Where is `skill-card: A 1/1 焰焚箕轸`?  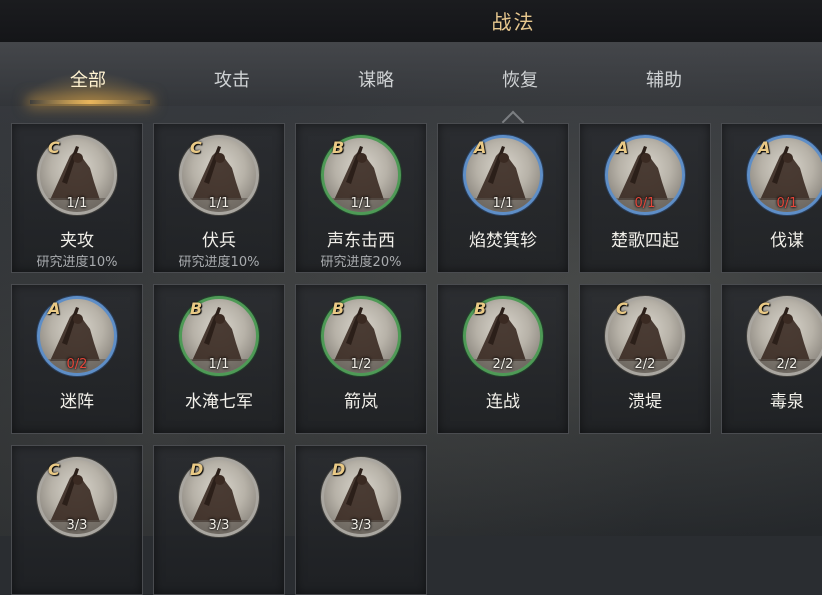
skill-card: A 1/1 焰焚箕轸 is located at coordinates (503, 198).